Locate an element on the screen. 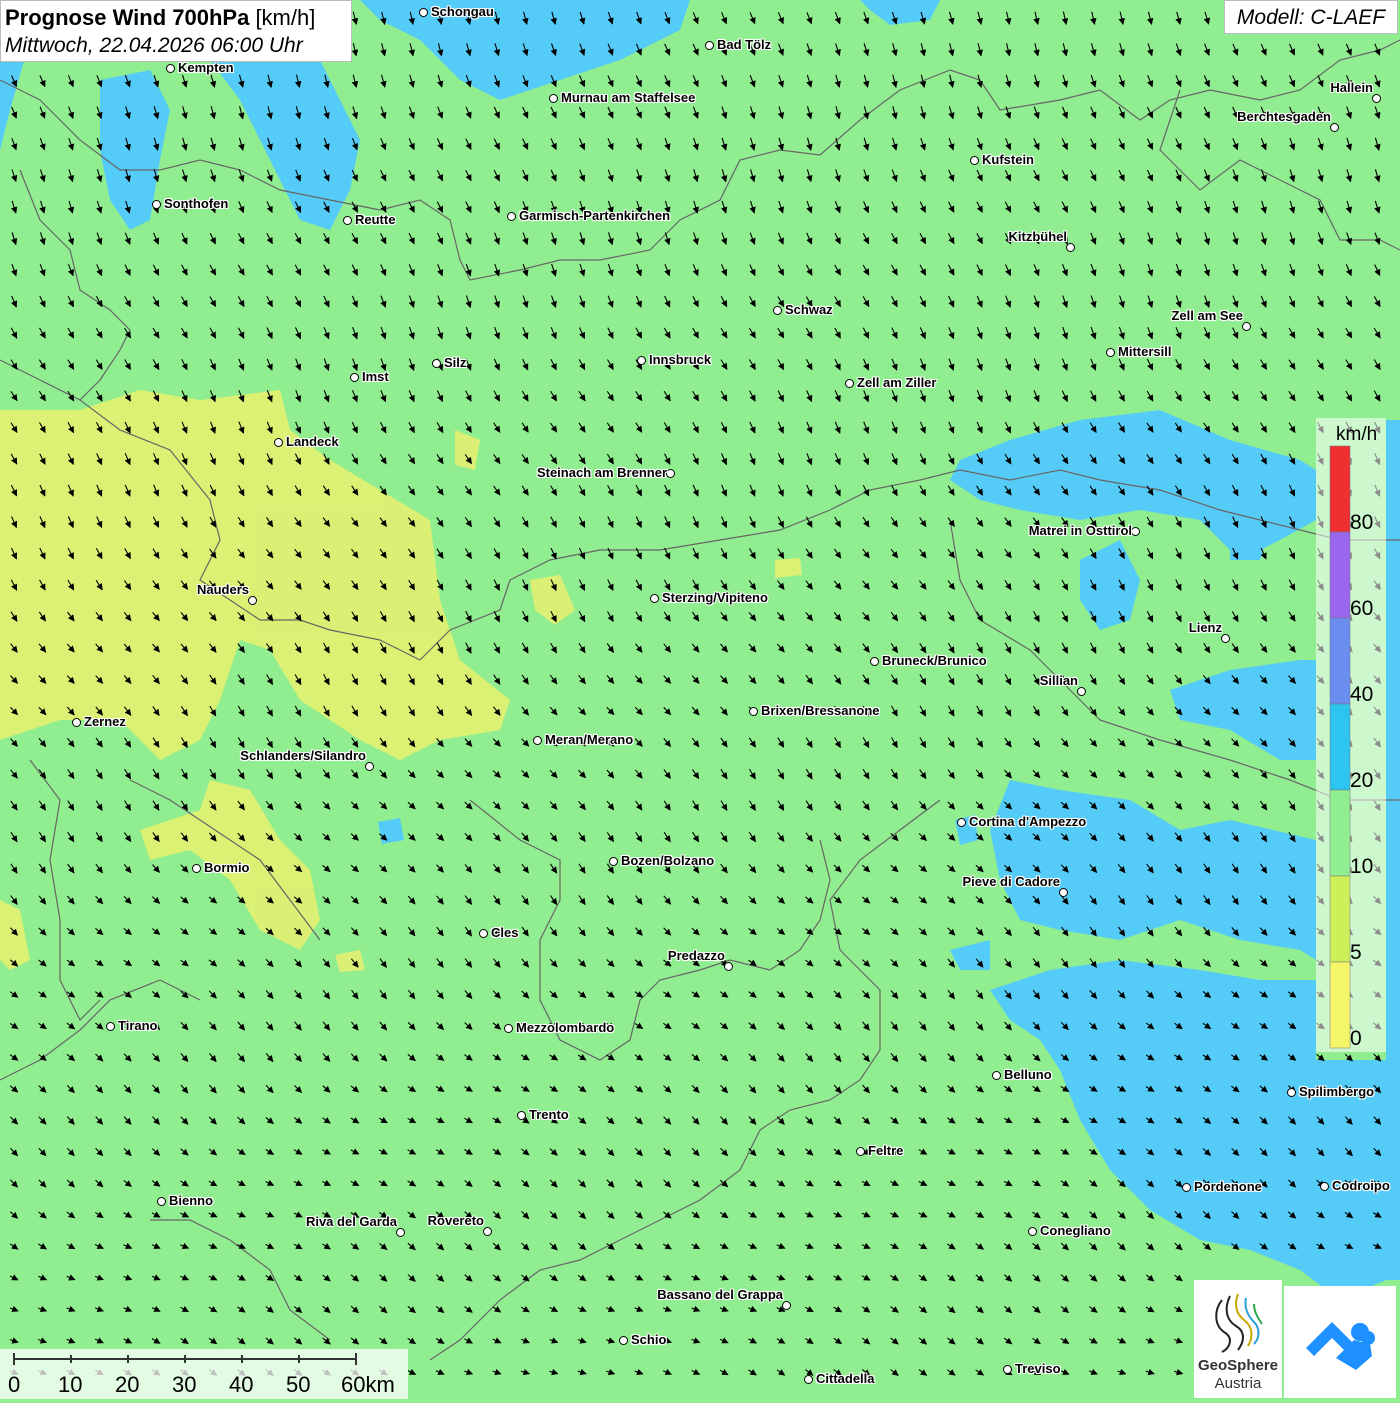 The image size is (1400, 1403). city-label: Mezzolombardo is located at coordinates (565, 1027).